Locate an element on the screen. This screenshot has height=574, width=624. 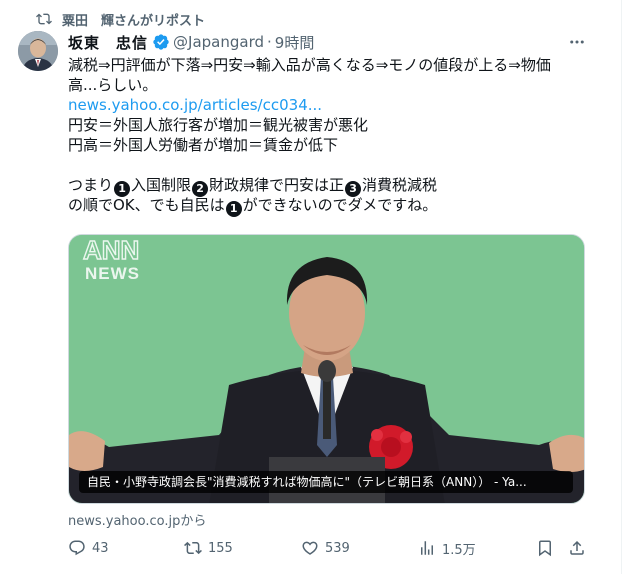
bookmark-button is located at coordinates (545, 548).